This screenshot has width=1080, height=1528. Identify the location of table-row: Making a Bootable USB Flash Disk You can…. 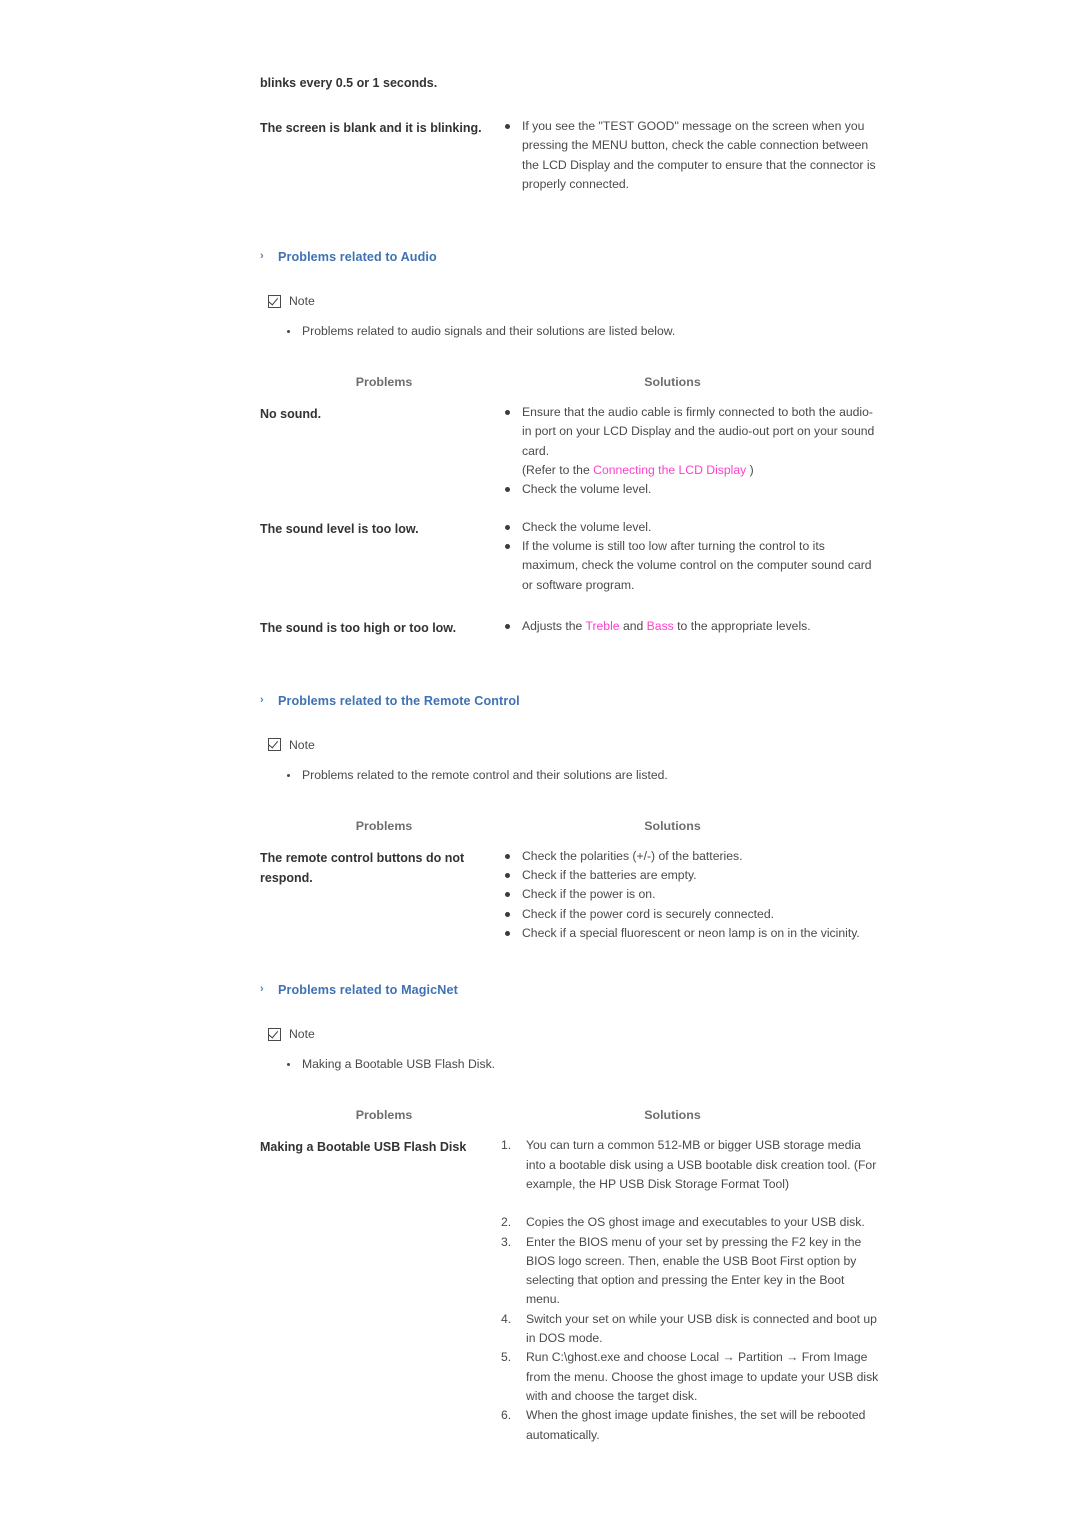
(570, 1290).